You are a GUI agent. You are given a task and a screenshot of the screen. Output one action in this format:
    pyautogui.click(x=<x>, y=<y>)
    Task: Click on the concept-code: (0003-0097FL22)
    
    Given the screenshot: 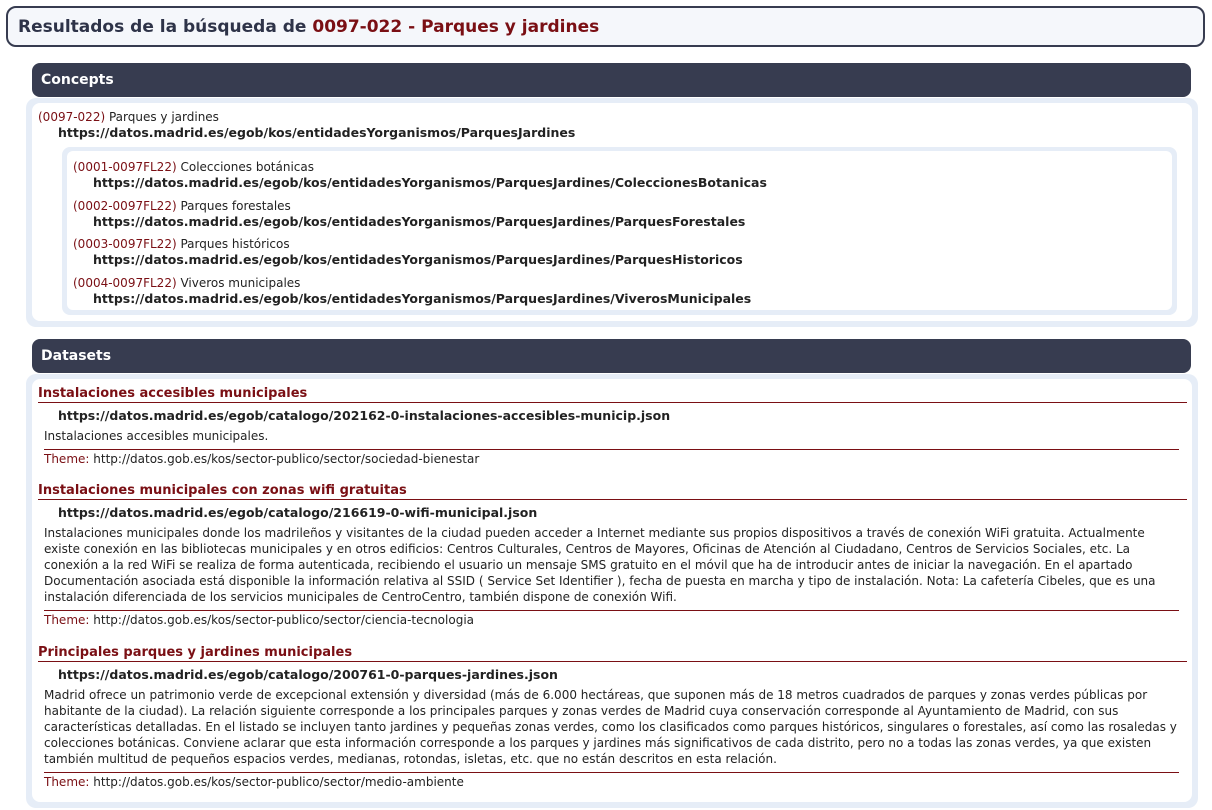 What is the action you would take?
    pyautogui.click(x=125, y=244)
    